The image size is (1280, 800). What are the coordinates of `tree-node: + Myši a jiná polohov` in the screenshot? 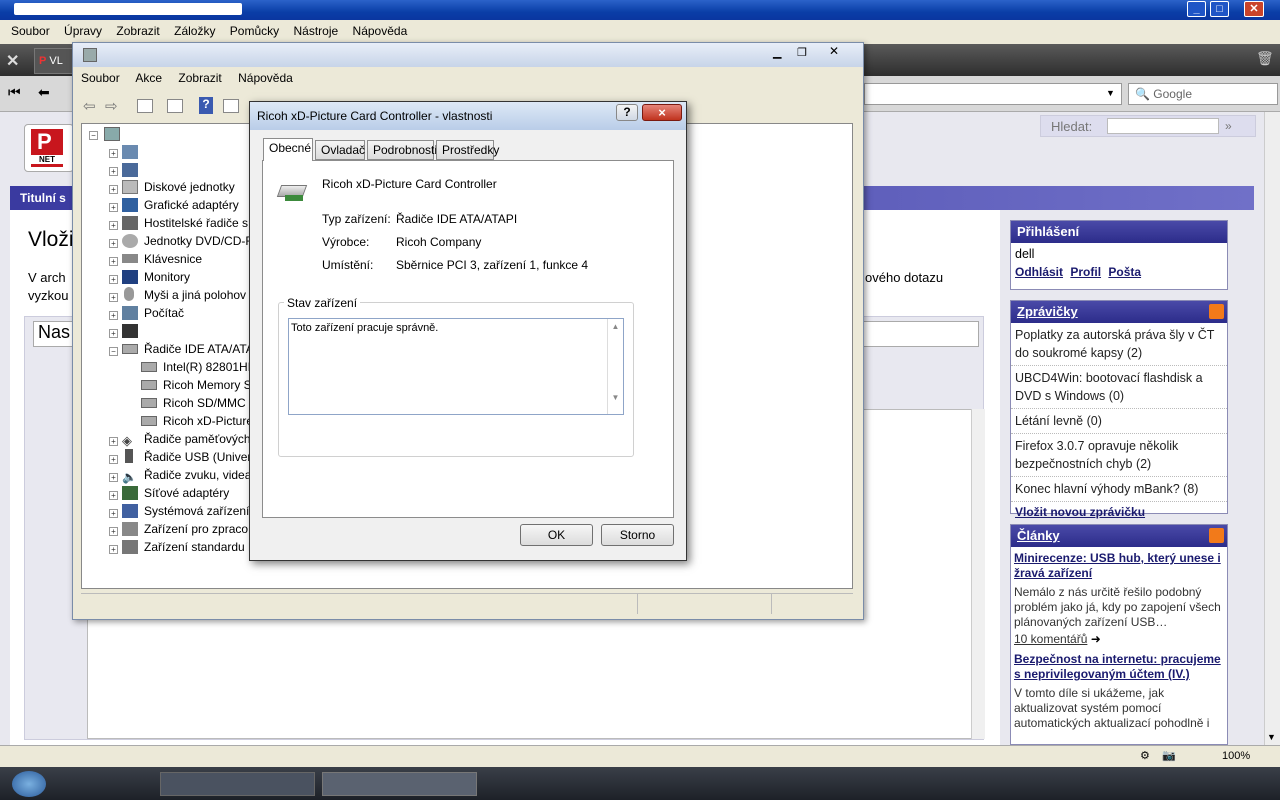 It's located at (184, 295).